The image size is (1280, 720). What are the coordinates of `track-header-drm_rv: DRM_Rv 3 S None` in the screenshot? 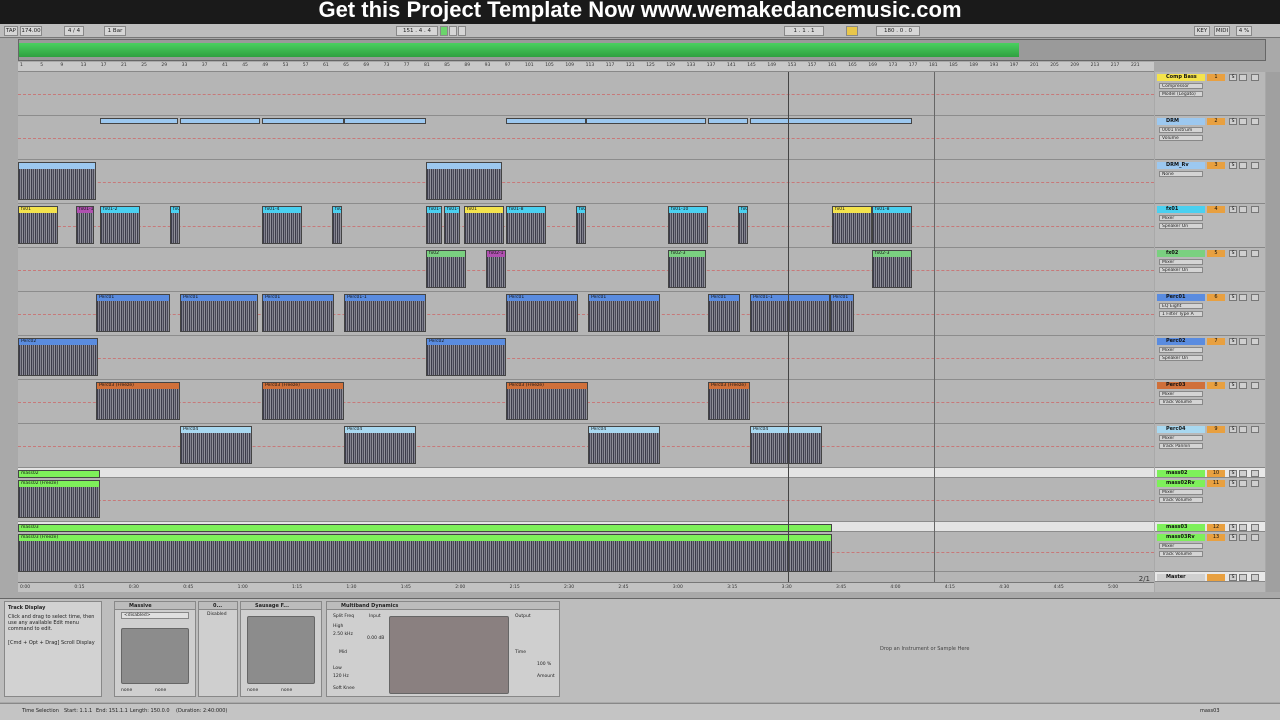 It's located at (1210, 182).